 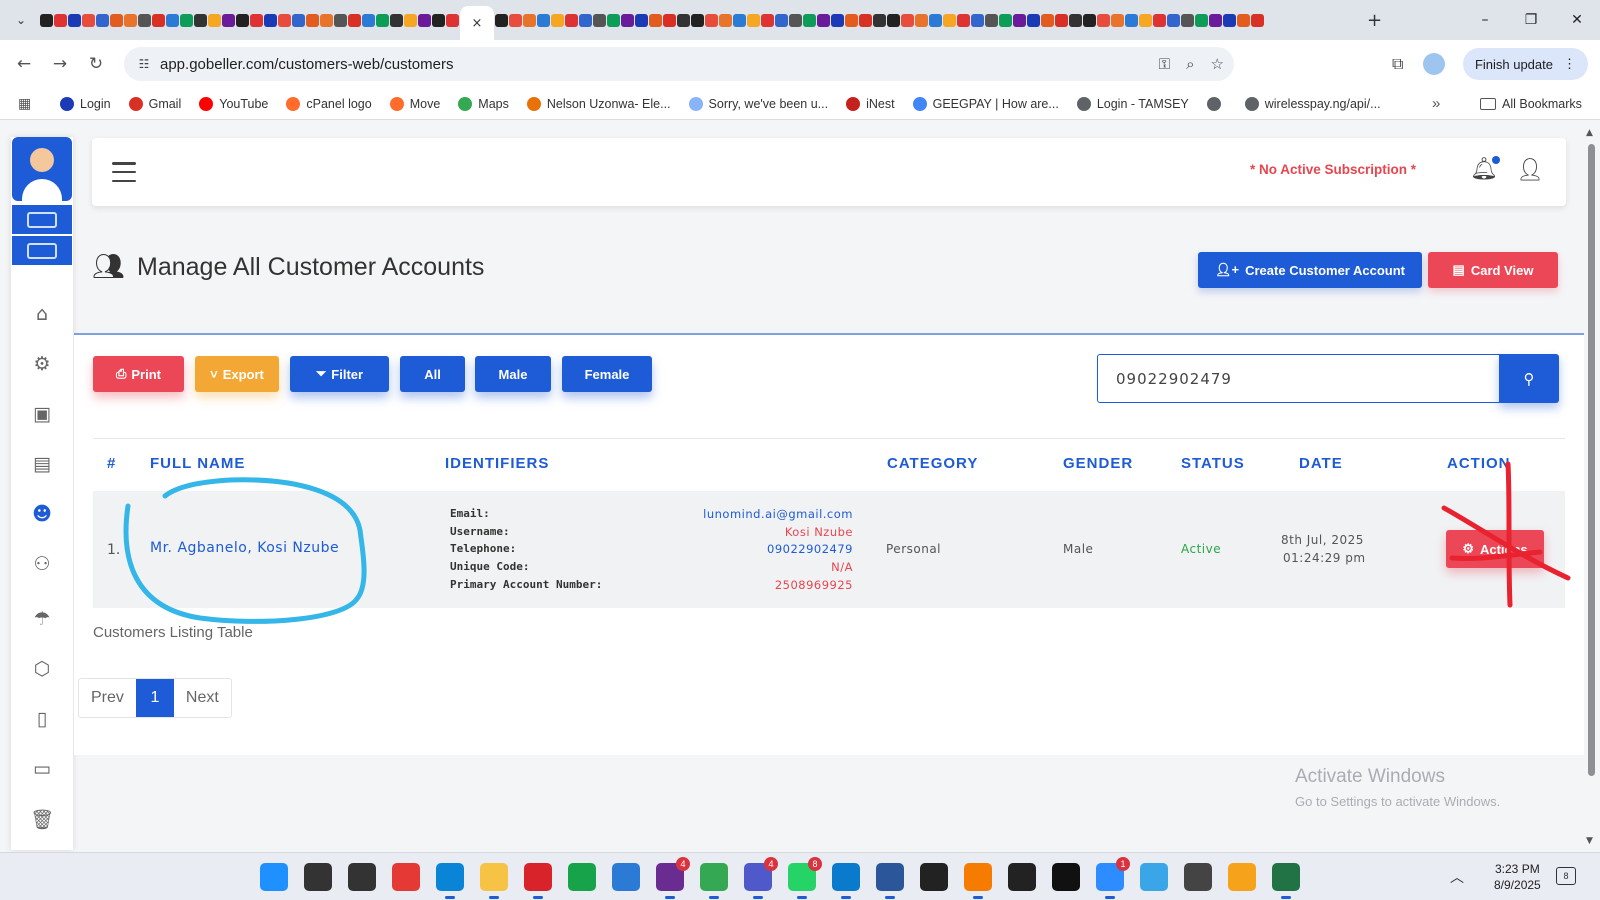 What do you see at coordinates (1436, 103) in the screenshot?
I see `bookmarks-overflow-button: »` at bounding box center [1436, 103].